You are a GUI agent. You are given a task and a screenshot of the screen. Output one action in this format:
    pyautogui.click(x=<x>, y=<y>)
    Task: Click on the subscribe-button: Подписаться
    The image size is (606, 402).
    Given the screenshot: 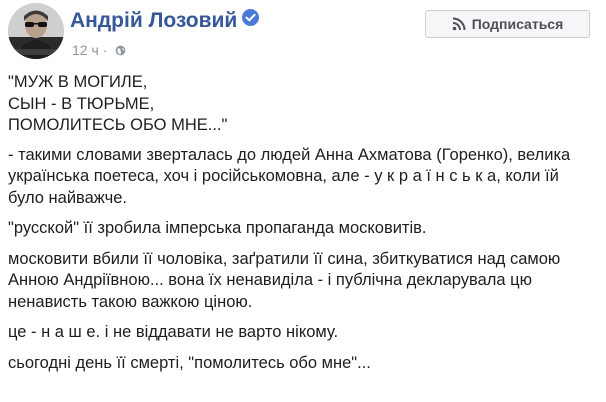 What is the action you would take?
    pyautogui.click(x=507, y=24)
    